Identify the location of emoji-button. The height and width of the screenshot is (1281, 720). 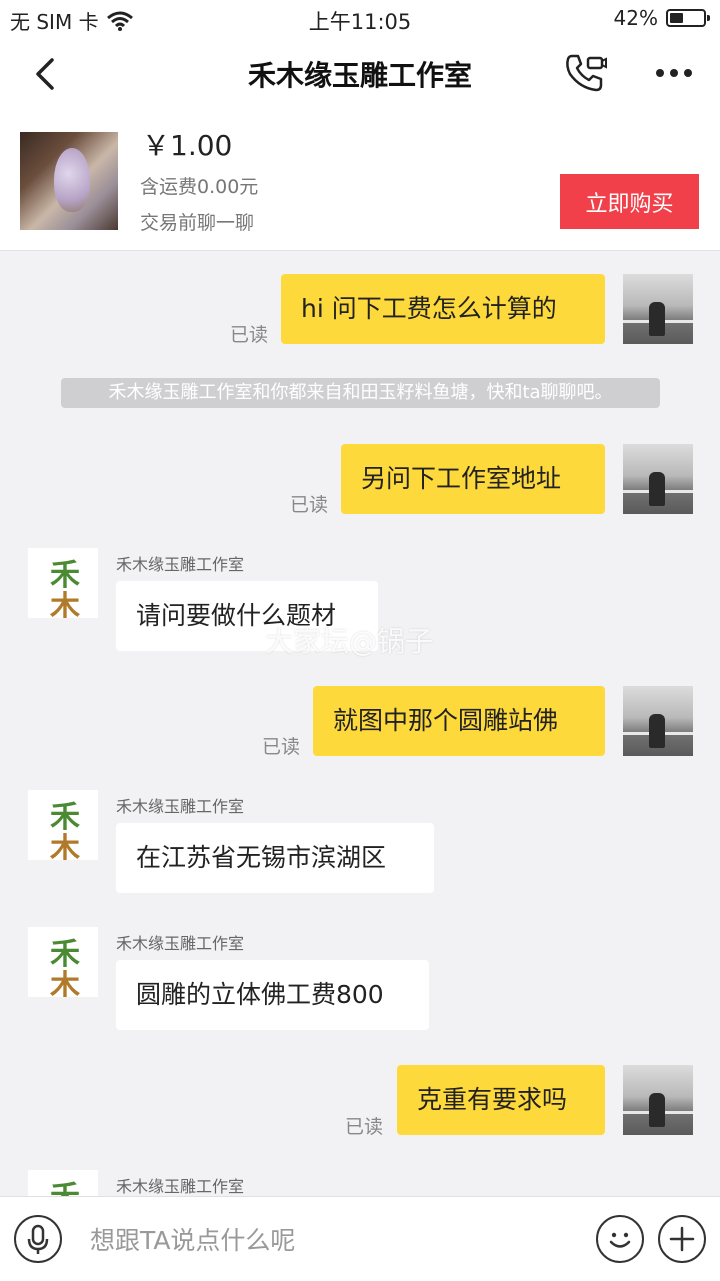
(620, 1239).